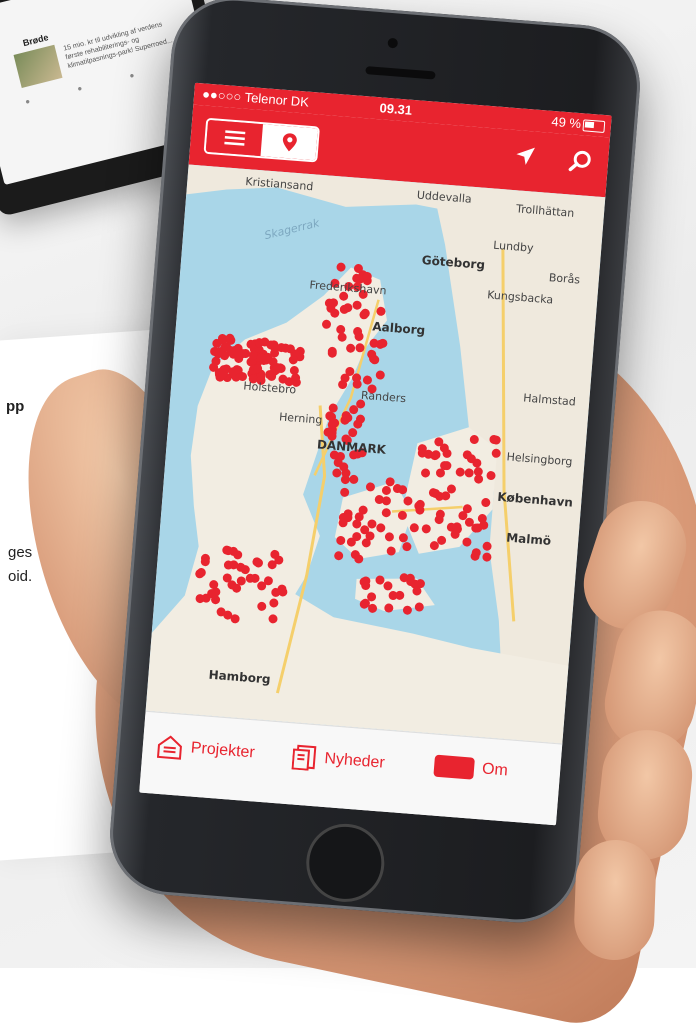 The height and width of the screenshot is (1034, 696). What do you see at coordinates (80, 88) in the screenshot?
I see `laptop-nav-icon-2: ●` at bounding box center [80, 88].